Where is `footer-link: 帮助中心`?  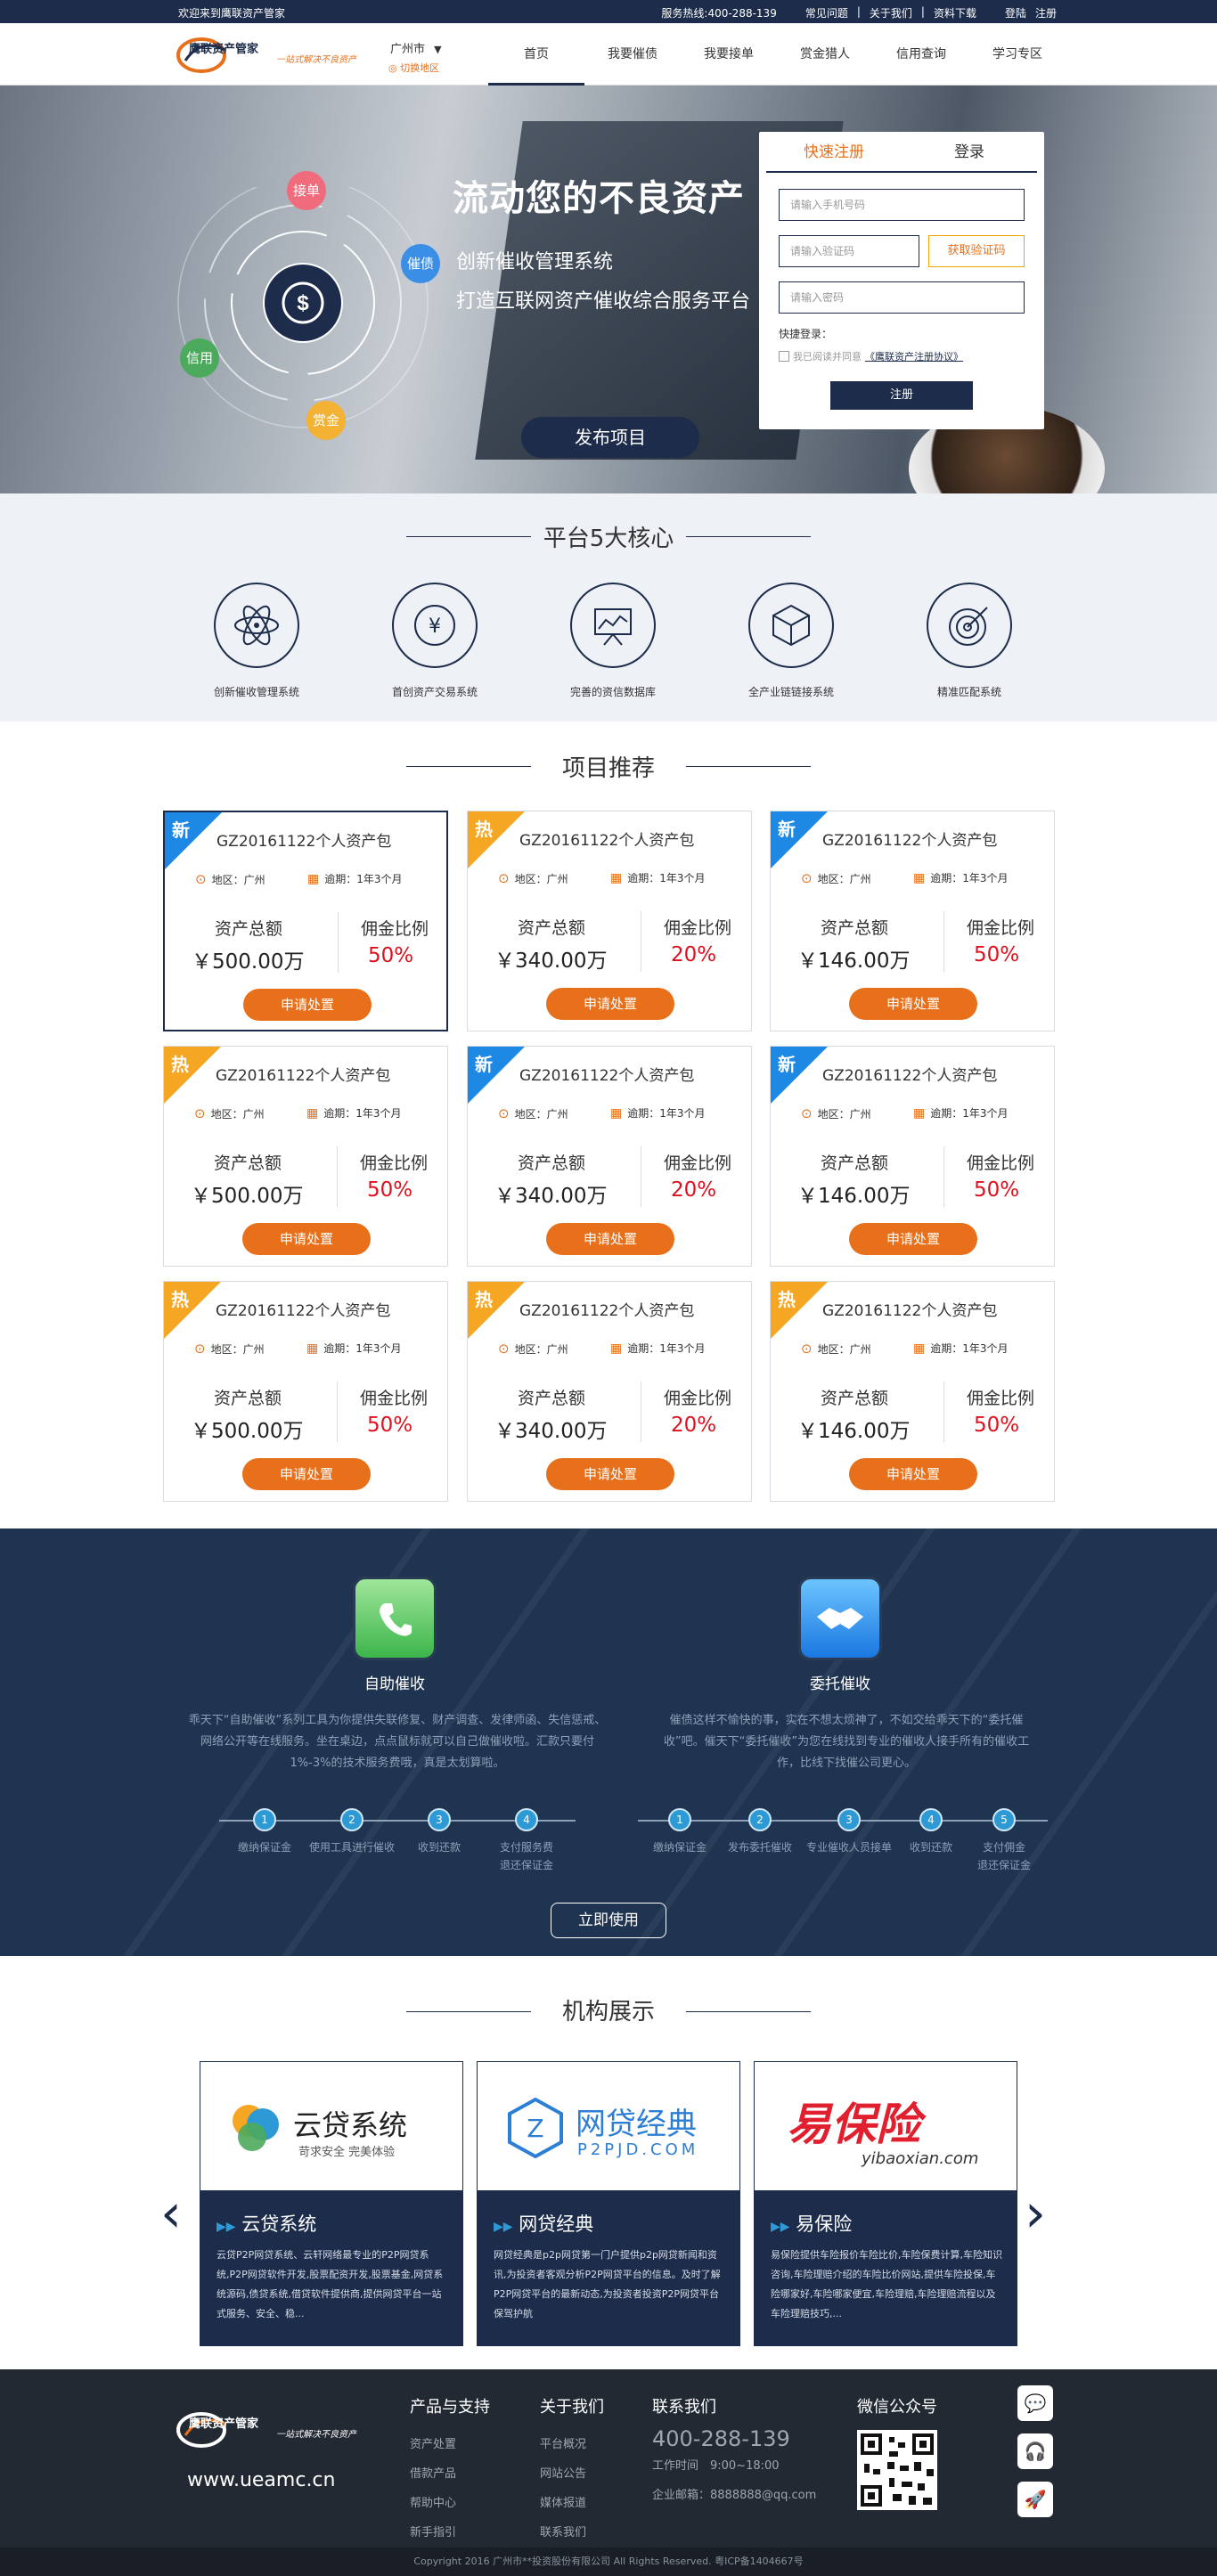 footer-link: 帮助中心 is located at coordinates (450, 2503).